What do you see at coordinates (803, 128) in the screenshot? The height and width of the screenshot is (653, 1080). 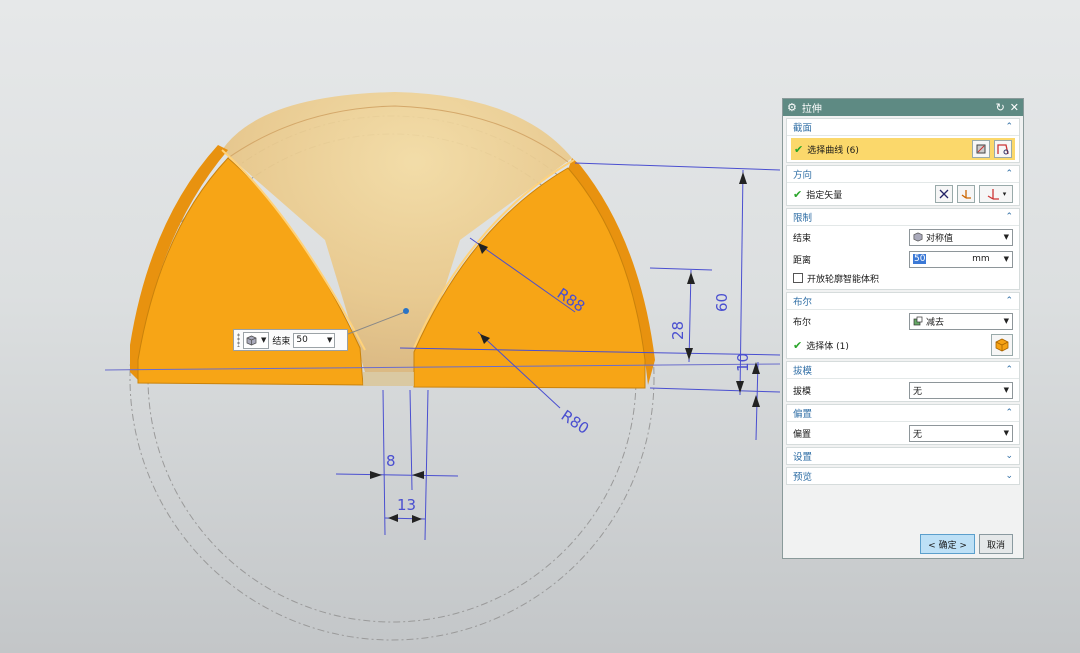 I see `section-title: 截面` at bounding box center [803, 128].